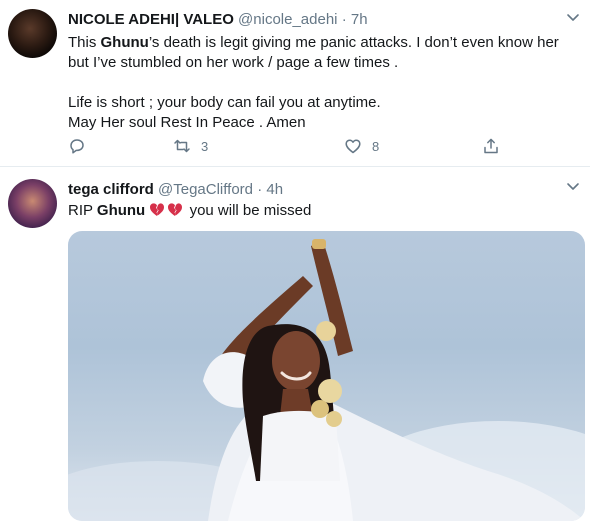 This screenshot has width=590, height=522. What do you see at coordinates (361, 146) in the screenshot?
I see `like-button: 8` at bounding box center [361, 146].